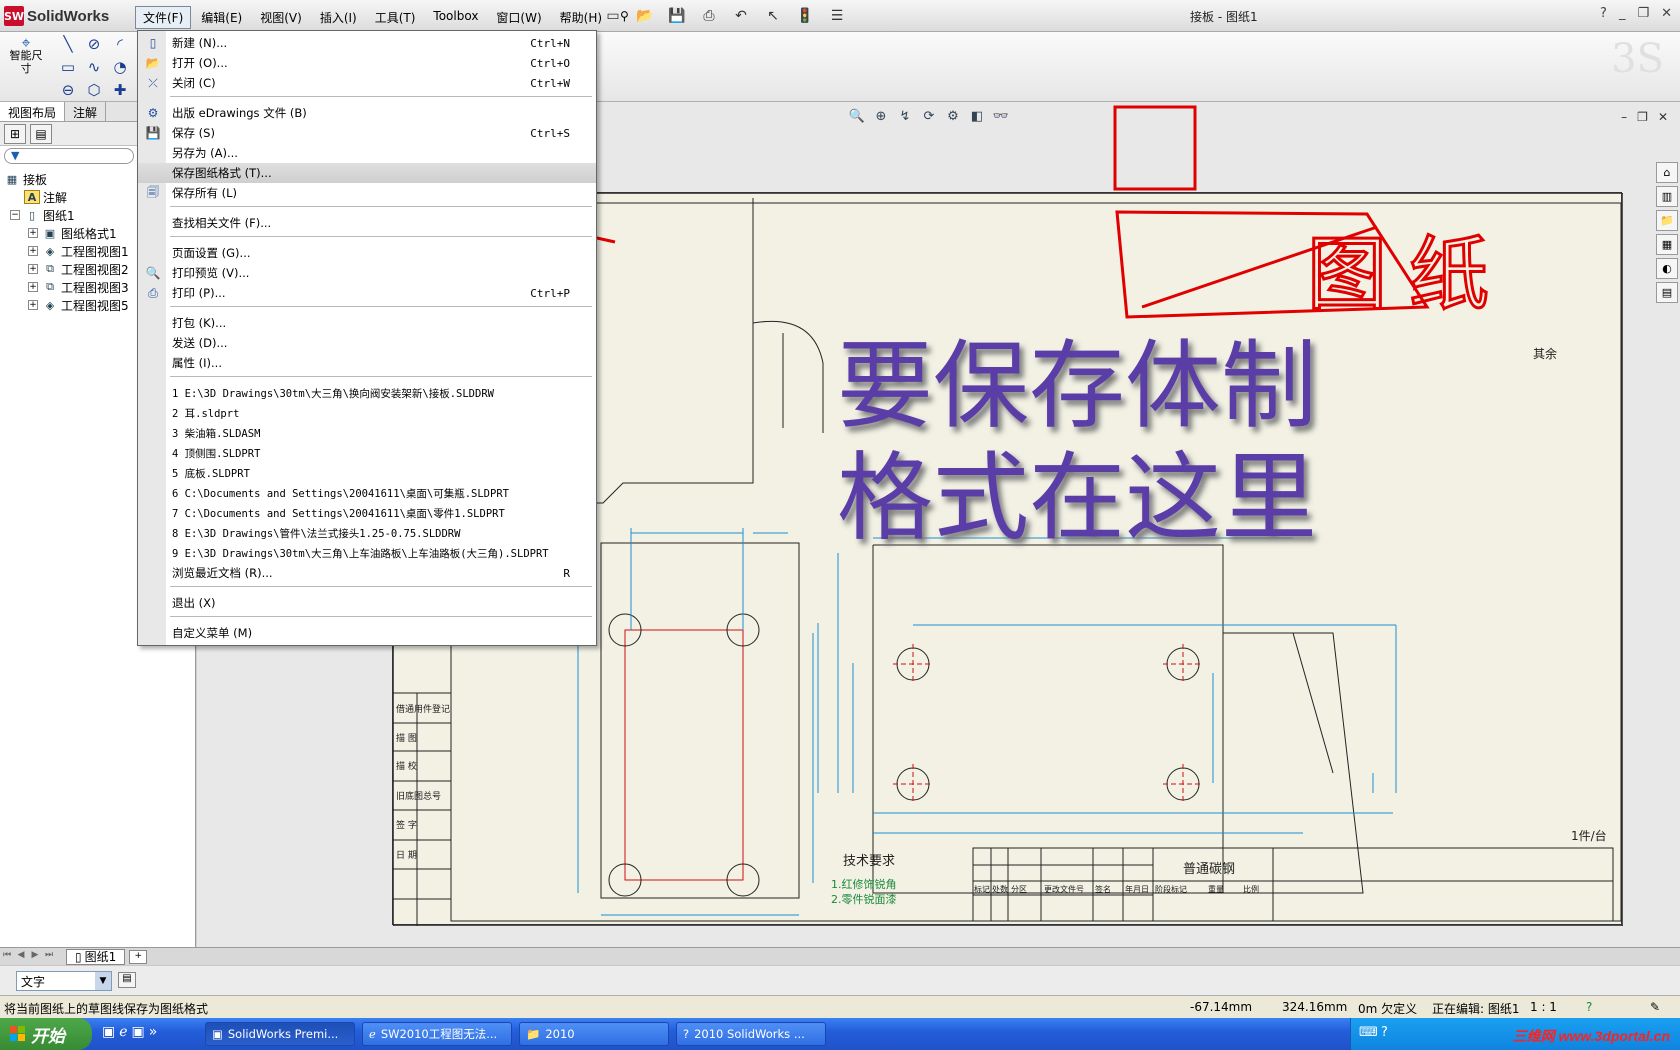  I want to click on solidworks-launch-icon: ▣, so click(108, 1032).